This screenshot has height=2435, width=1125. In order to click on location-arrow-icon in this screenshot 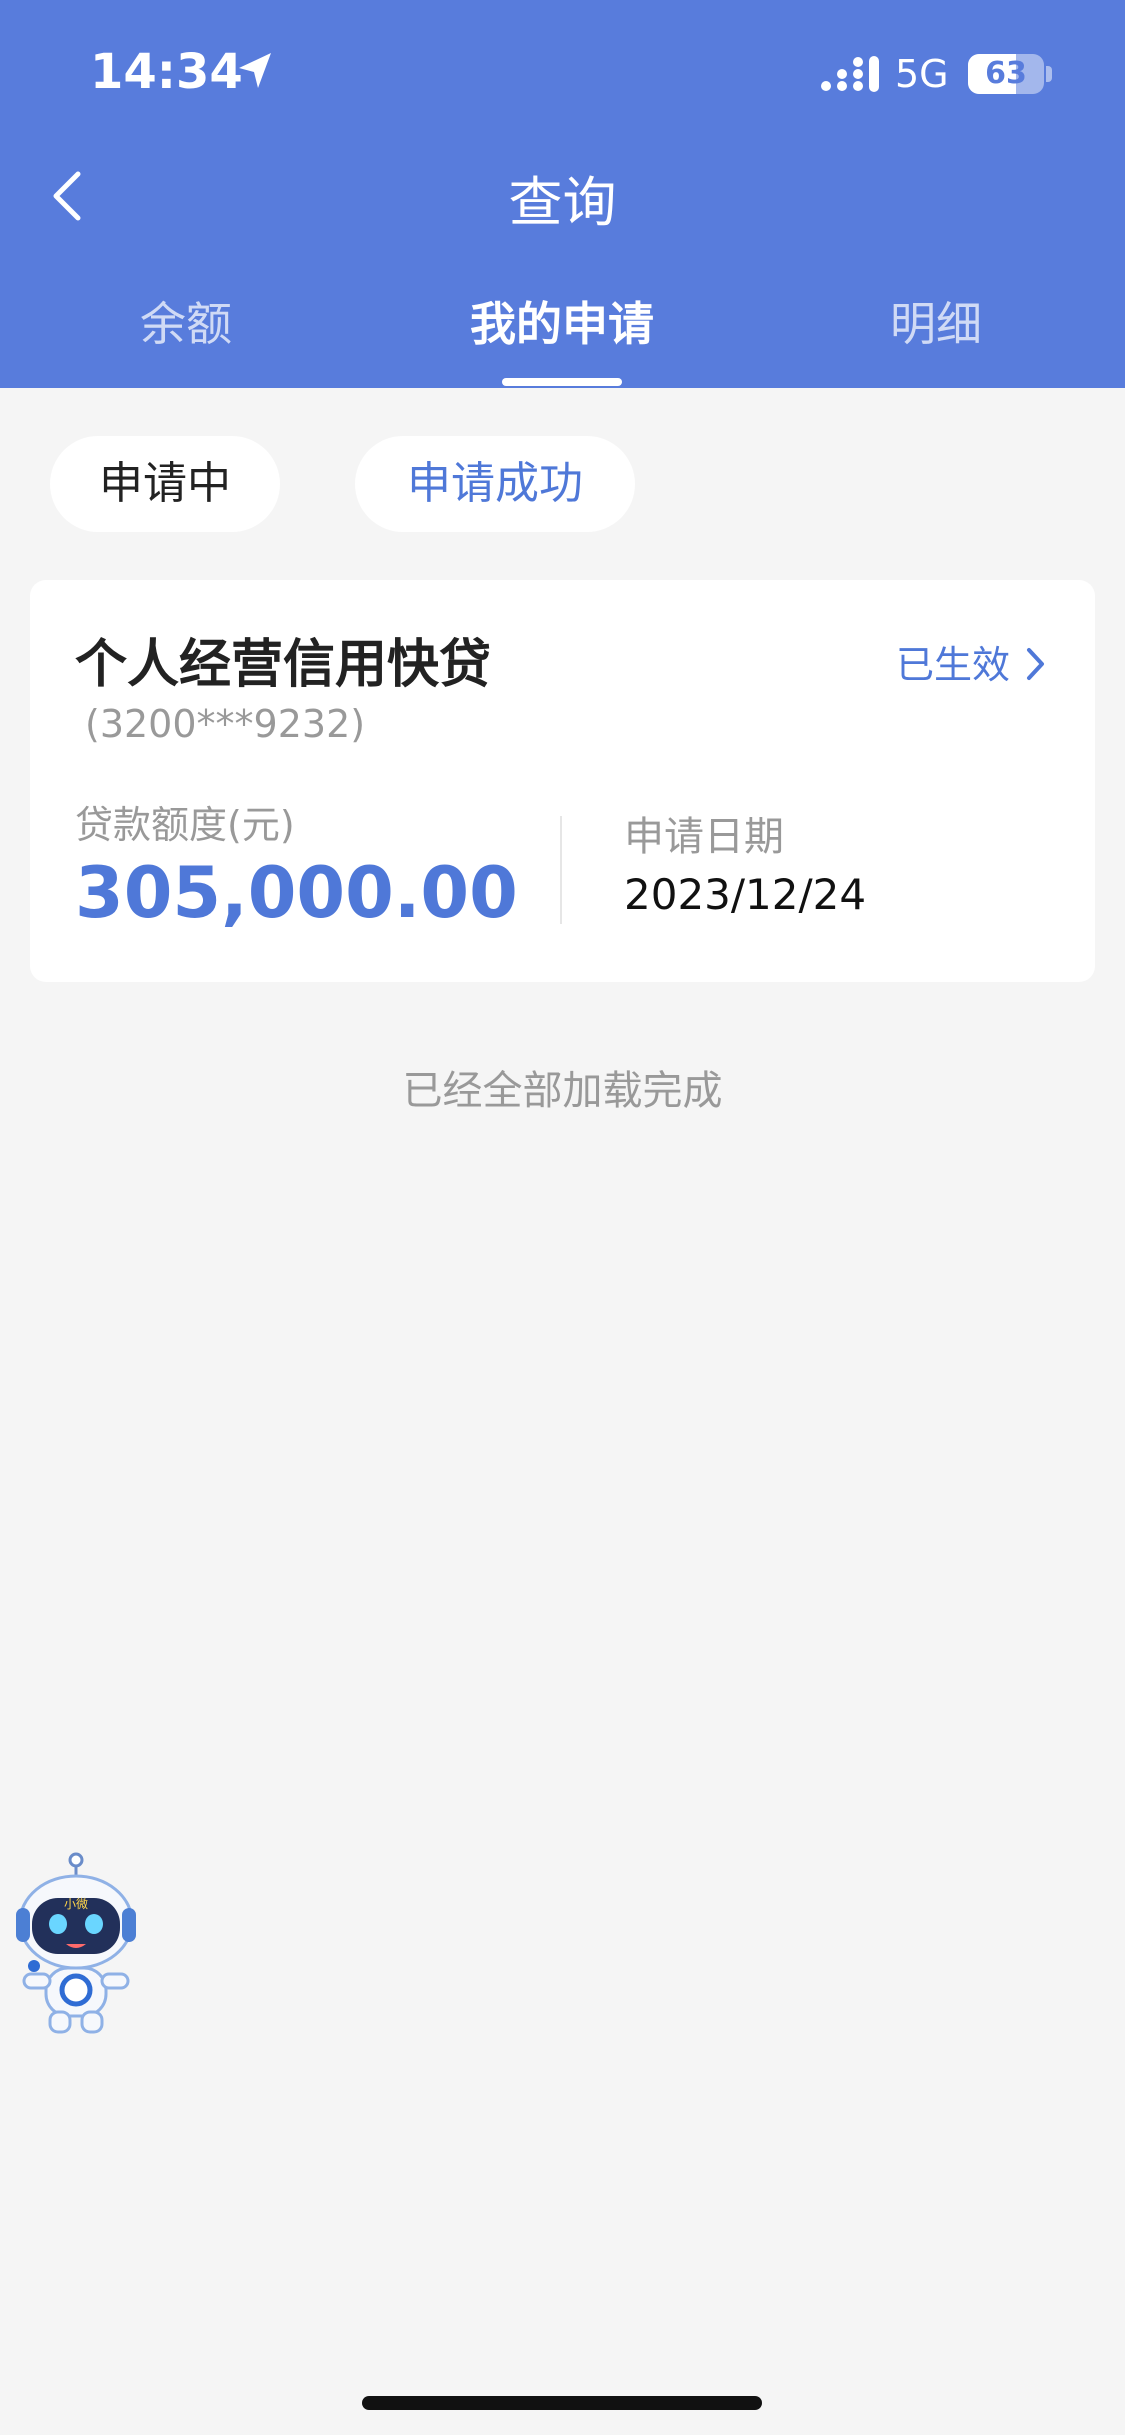, I will do `click(255, 70)`.